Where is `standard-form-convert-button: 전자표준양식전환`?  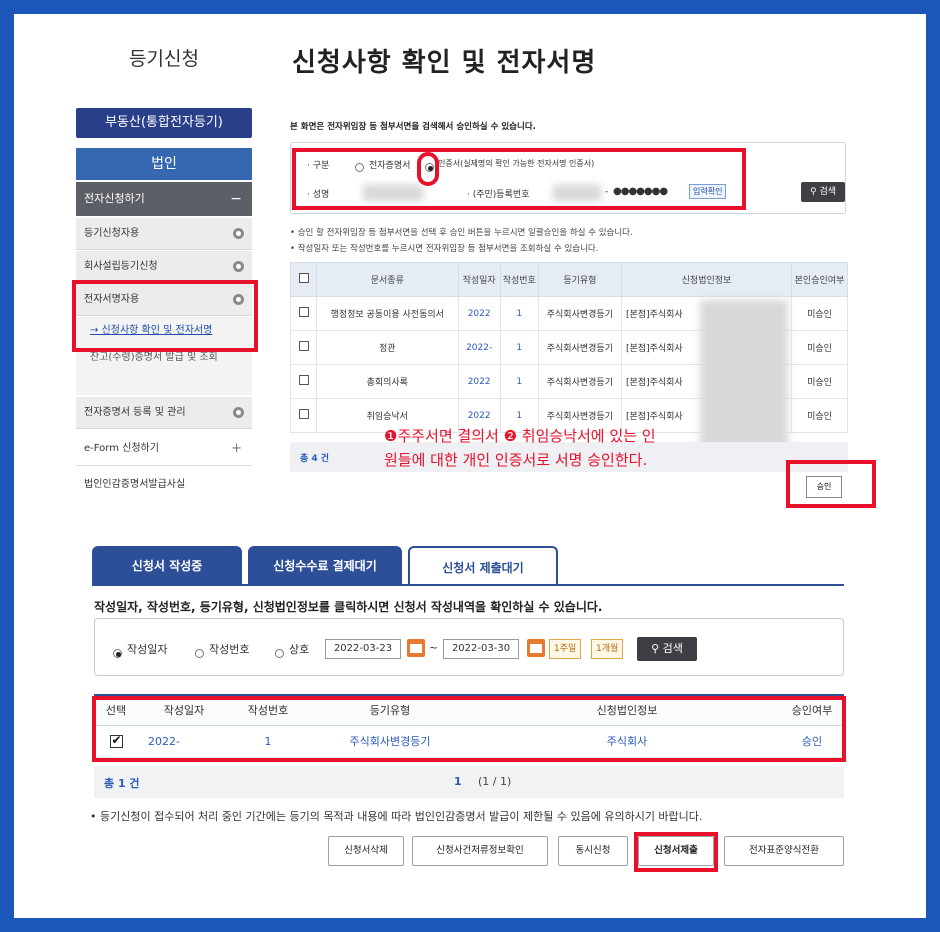
standard-form-convert-button: 전자표준양식전환 is located at coordinates (784, 851).